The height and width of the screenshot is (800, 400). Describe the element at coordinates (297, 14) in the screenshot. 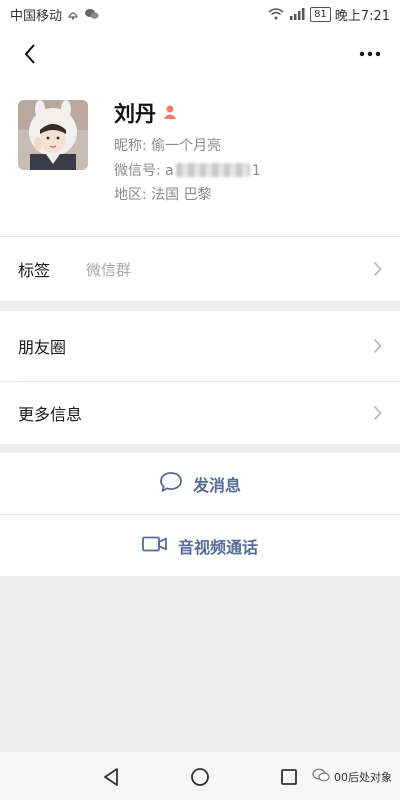

I see `signal-icon` at that location.